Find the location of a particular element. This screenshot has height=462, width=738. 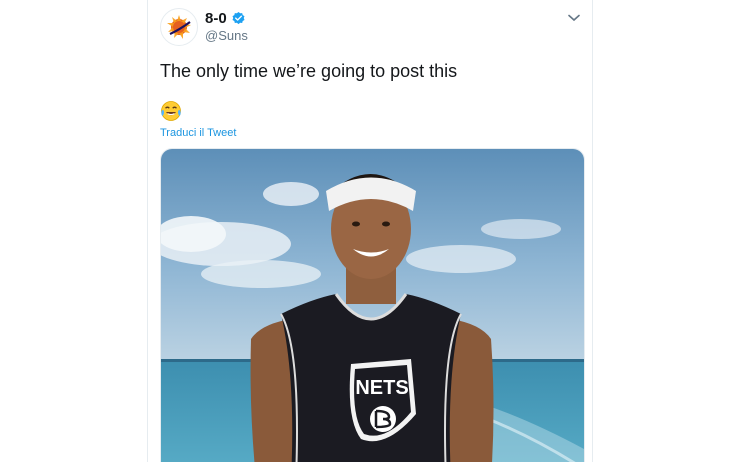

avatar is located at coordinates (179, 27).